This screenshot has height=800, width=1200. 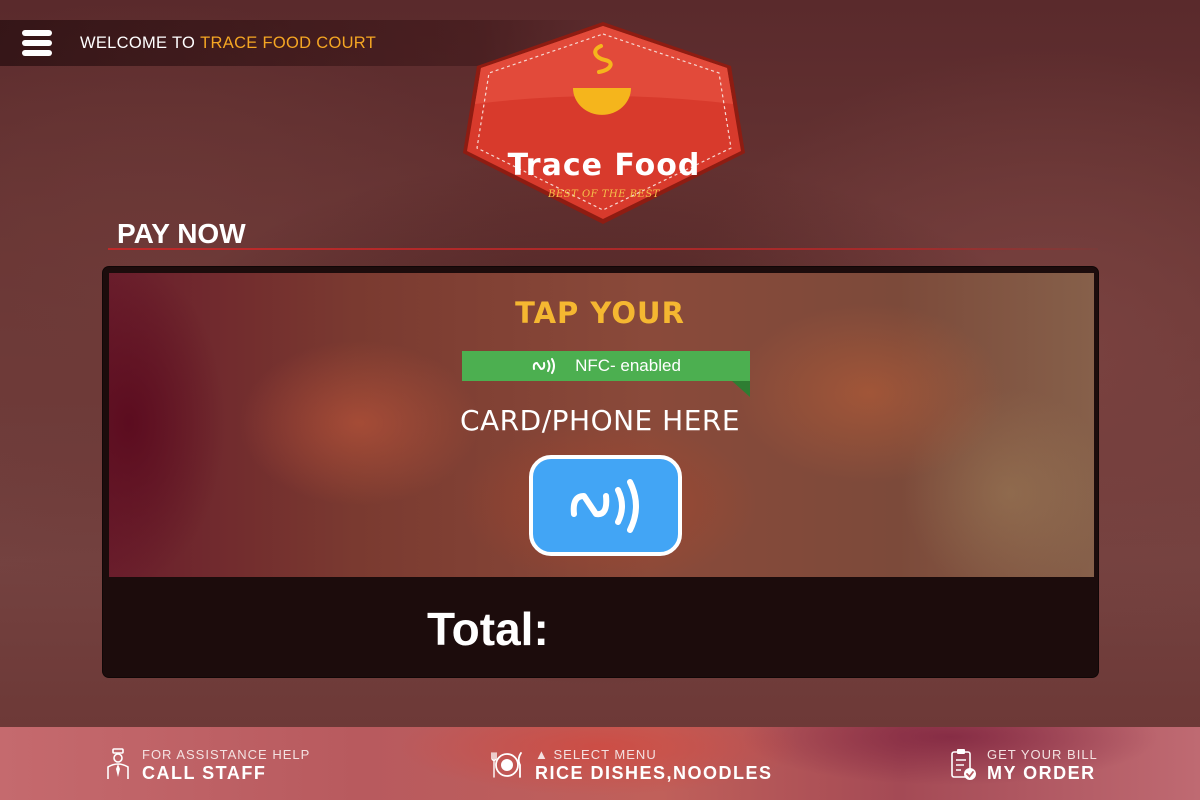 What do you see at coordinates (654, 773) in the screenshot?
I see `select-menu-label: RICE DISHES,NOODLES` at bounding box center [654, 773].